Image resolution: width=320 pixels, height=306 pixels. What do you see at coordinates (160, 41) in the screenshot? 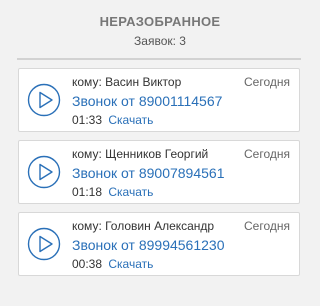
I see `request-count: Заявок: 3` at bounding box center [160, 41].